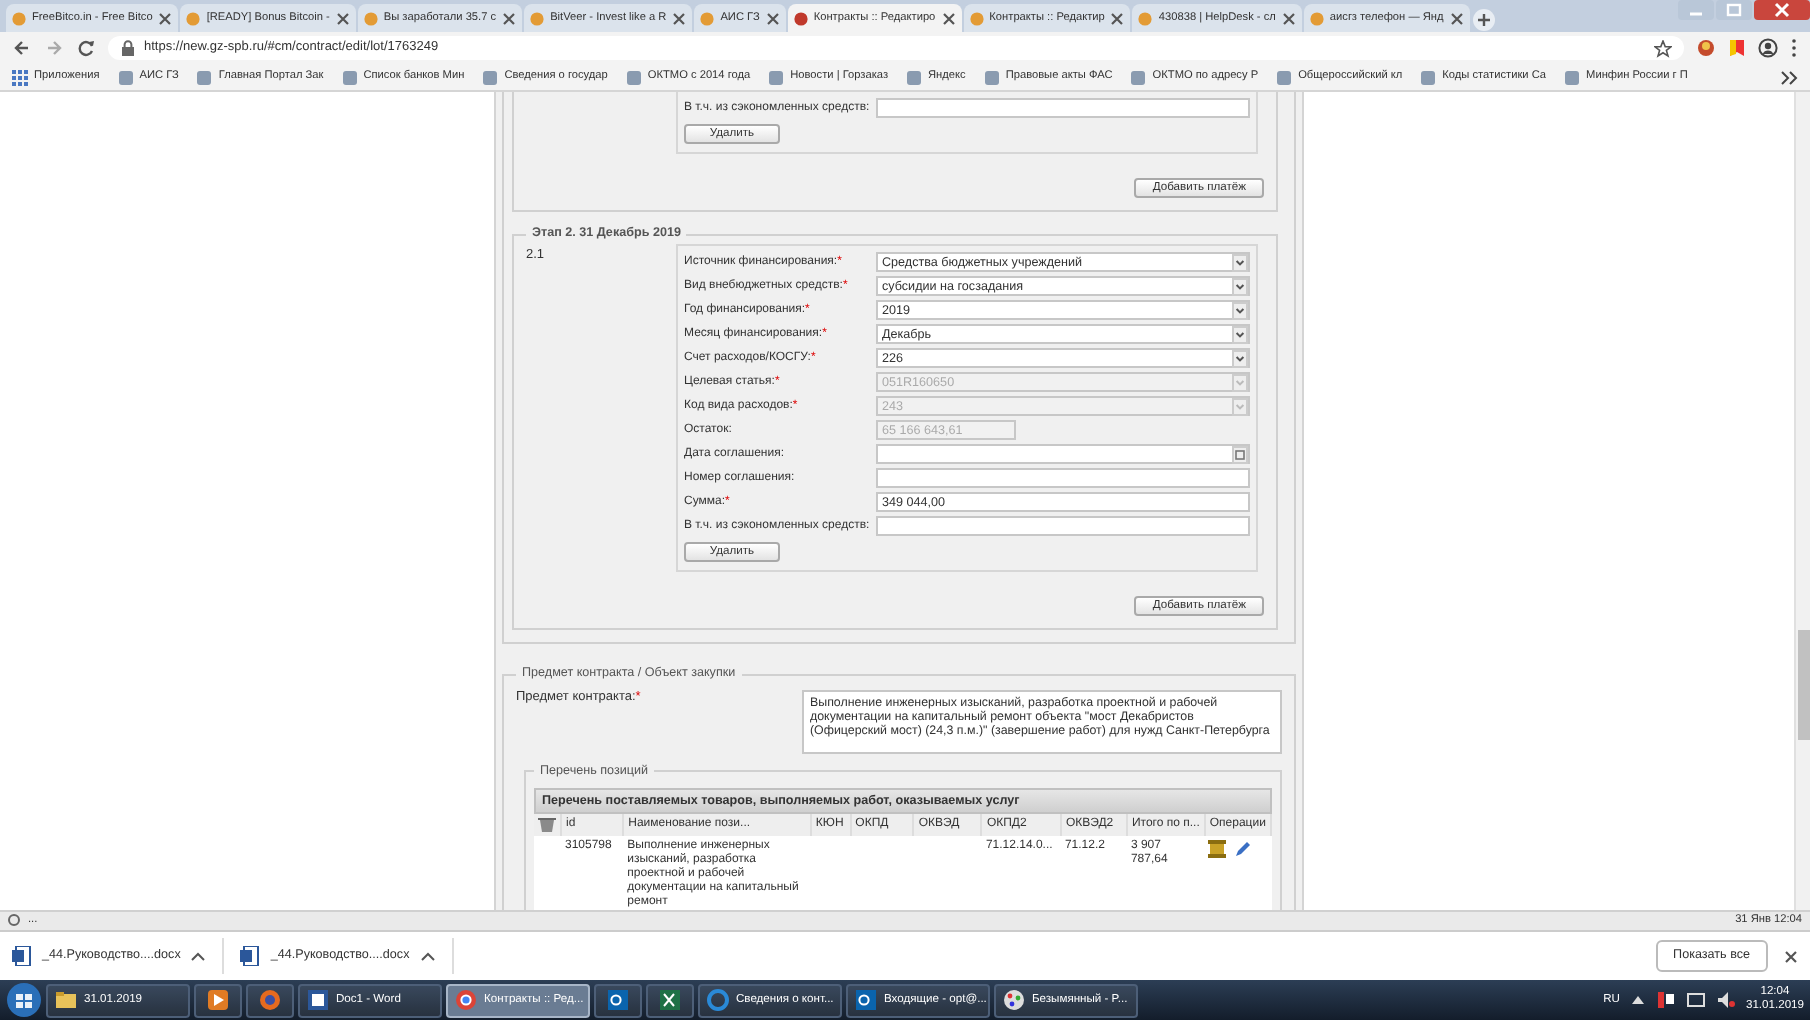 Image resolution: width=1810 pixels, height=1020 pixels. I want to click on network-icon, so click(1695, 1000).